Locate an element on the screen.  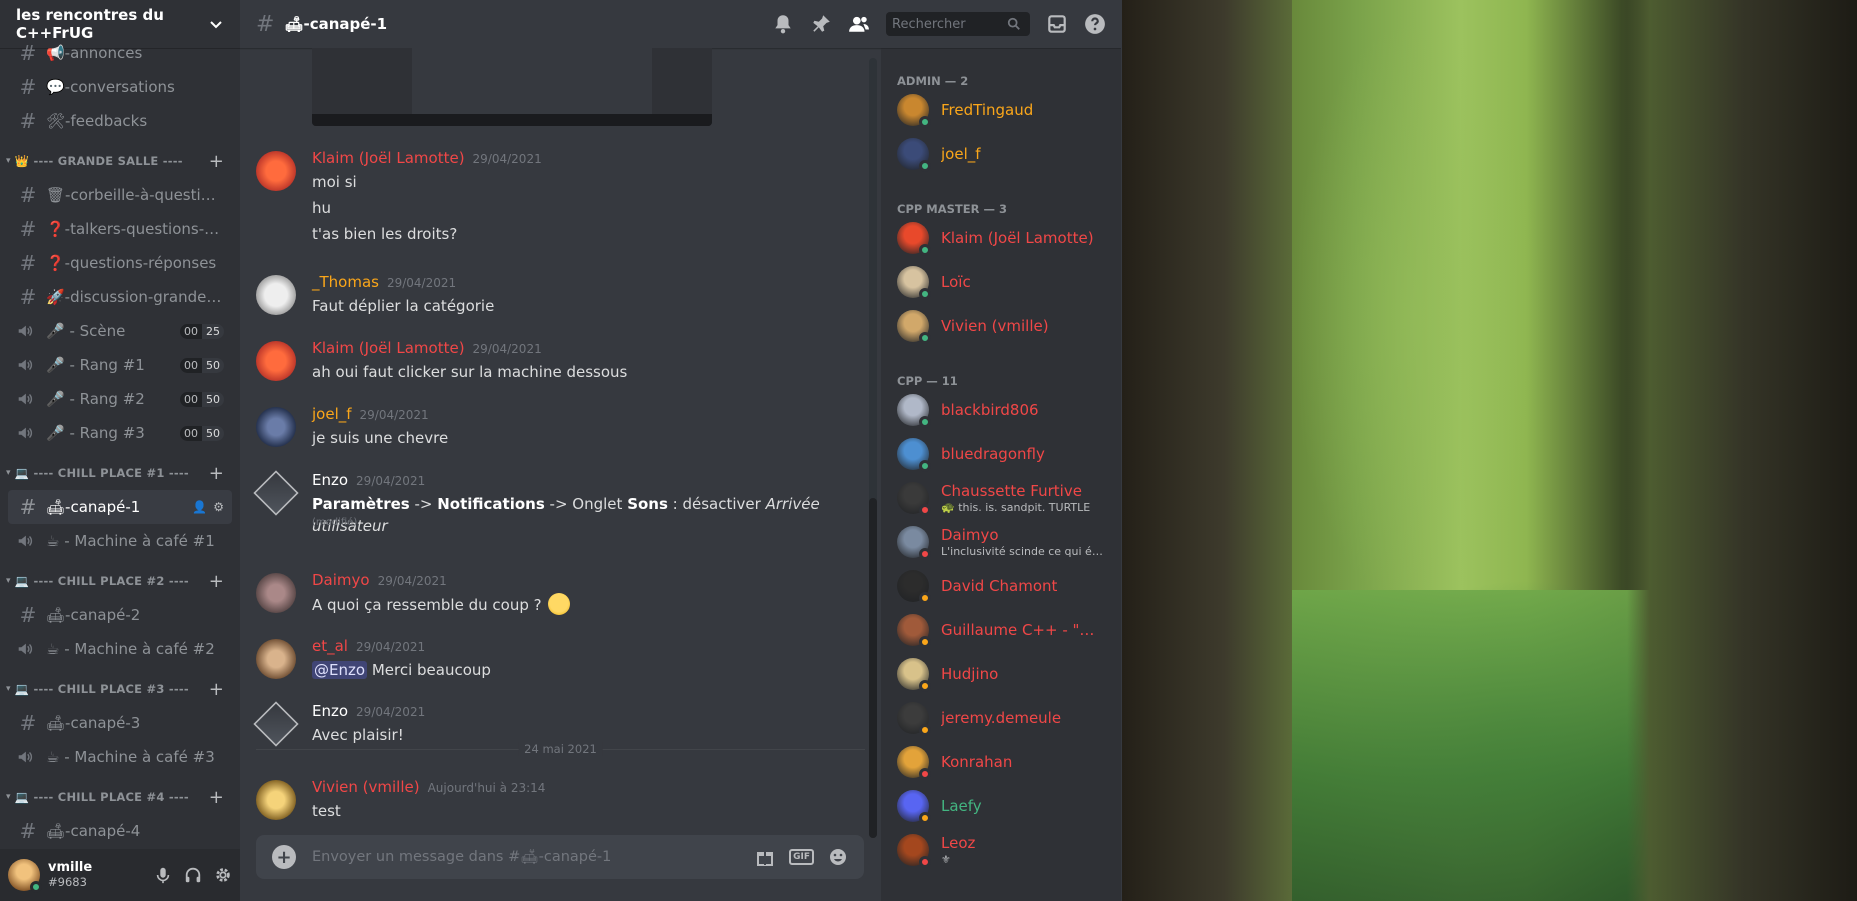
voice-channel: ☕ - Machine à café #3 is located at coordinates (120, 757).